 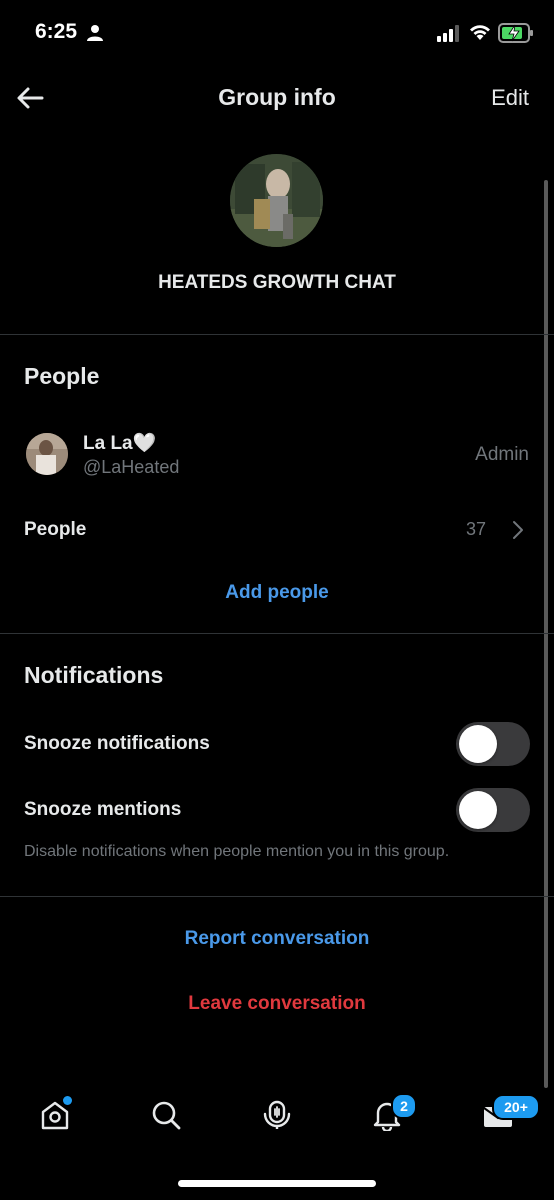 What do you see at coordinates (475, 529) in the screenshot?
I see `people-count: 37` at bounding box center [475, 529].